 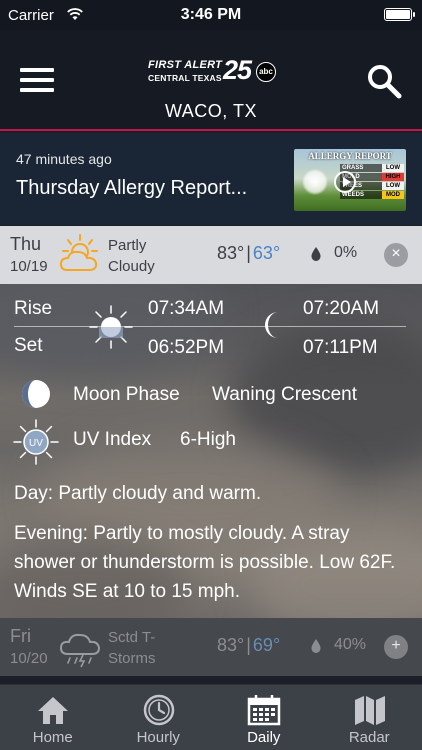 I want to click on moon-phase-label: Moon Phase, so click(x=126, y=394).